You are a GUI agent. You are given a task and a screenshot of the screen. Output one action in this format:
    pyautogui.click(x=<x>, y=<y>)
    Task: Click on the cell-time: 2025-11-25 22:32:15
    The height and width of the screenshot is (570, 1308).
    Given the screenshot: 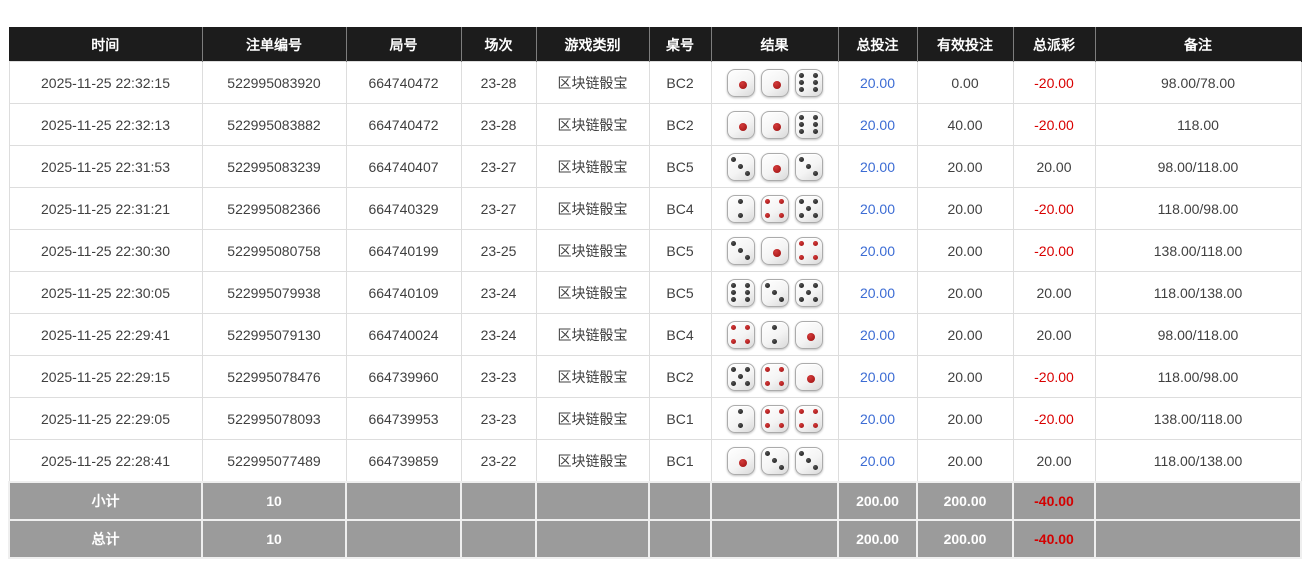 What is the action you would take?
    pyautogui.click(x=105, y=82)
    